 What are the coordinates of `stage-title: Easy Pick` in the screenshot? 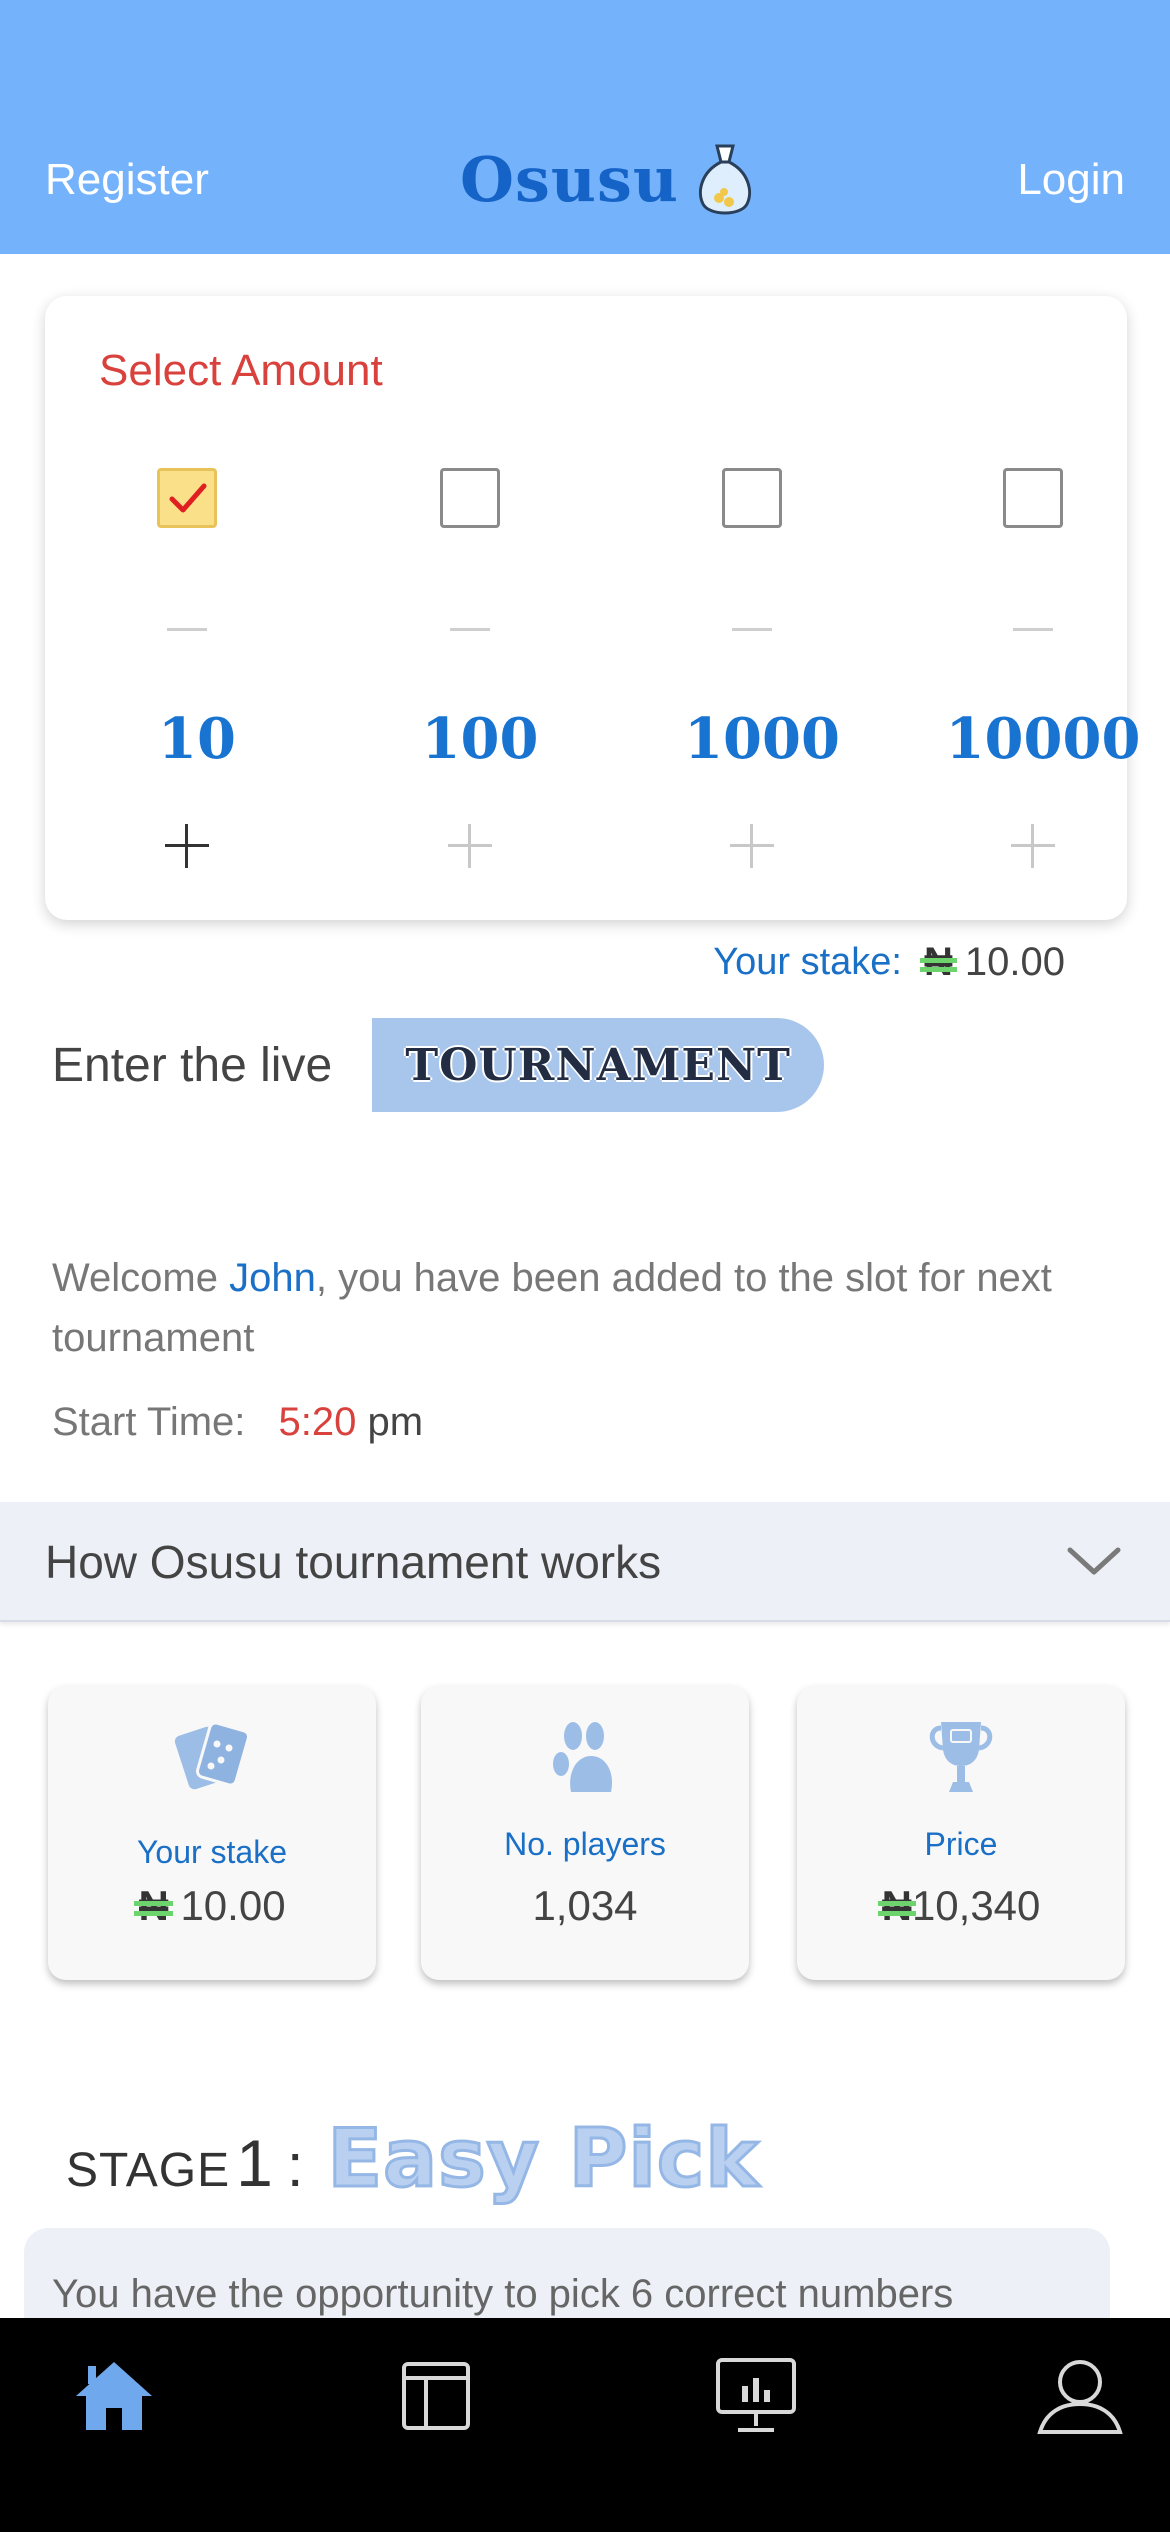 It's located at (543, 2159).